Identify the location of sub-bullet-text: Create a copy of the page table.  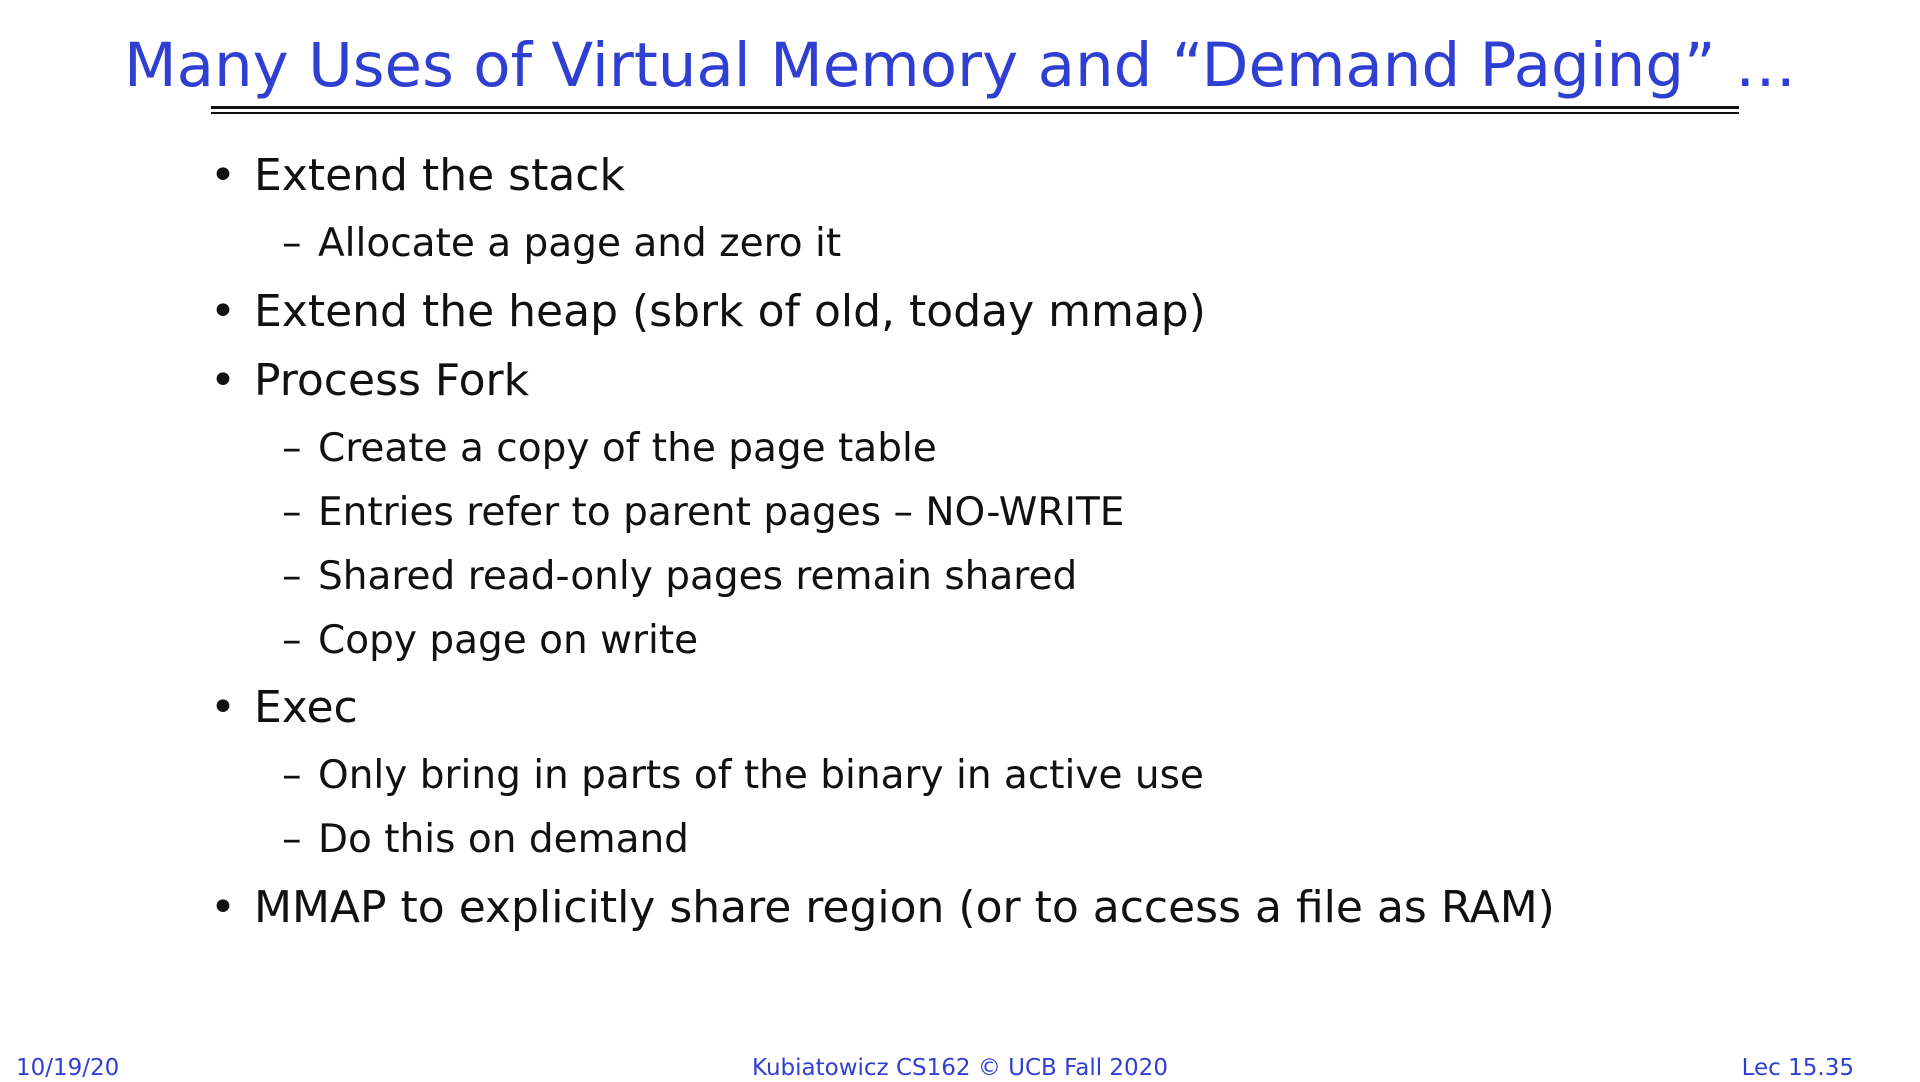
(627, 448).